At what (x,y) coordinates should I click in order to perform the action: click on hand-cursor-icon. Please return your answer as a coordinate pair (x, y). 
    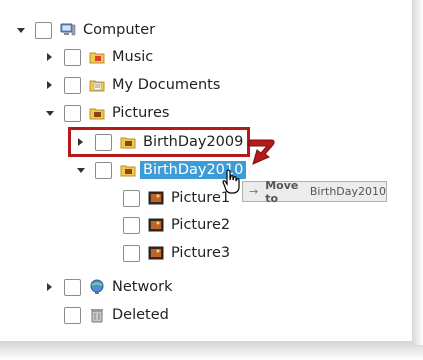
    Looking at the image, I should click on (231, 181).